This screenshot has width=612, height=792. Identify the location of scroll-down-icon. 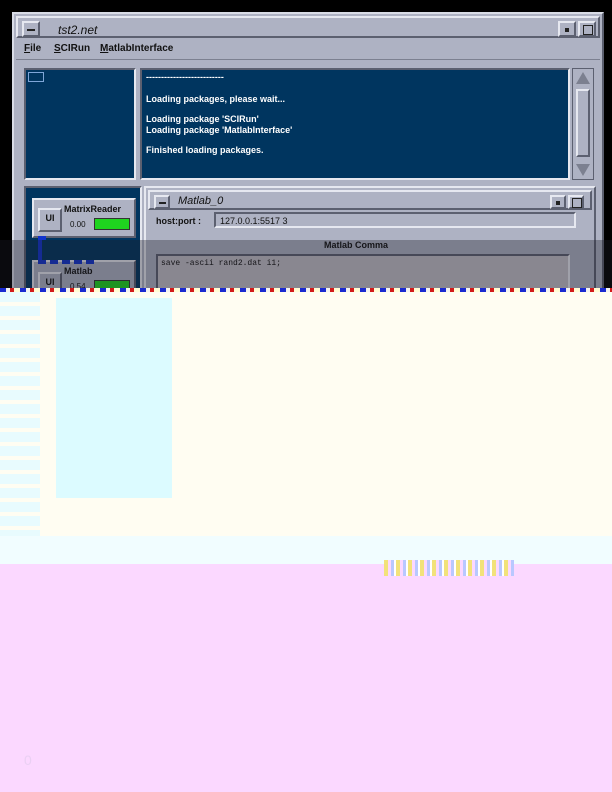
(583, 170).